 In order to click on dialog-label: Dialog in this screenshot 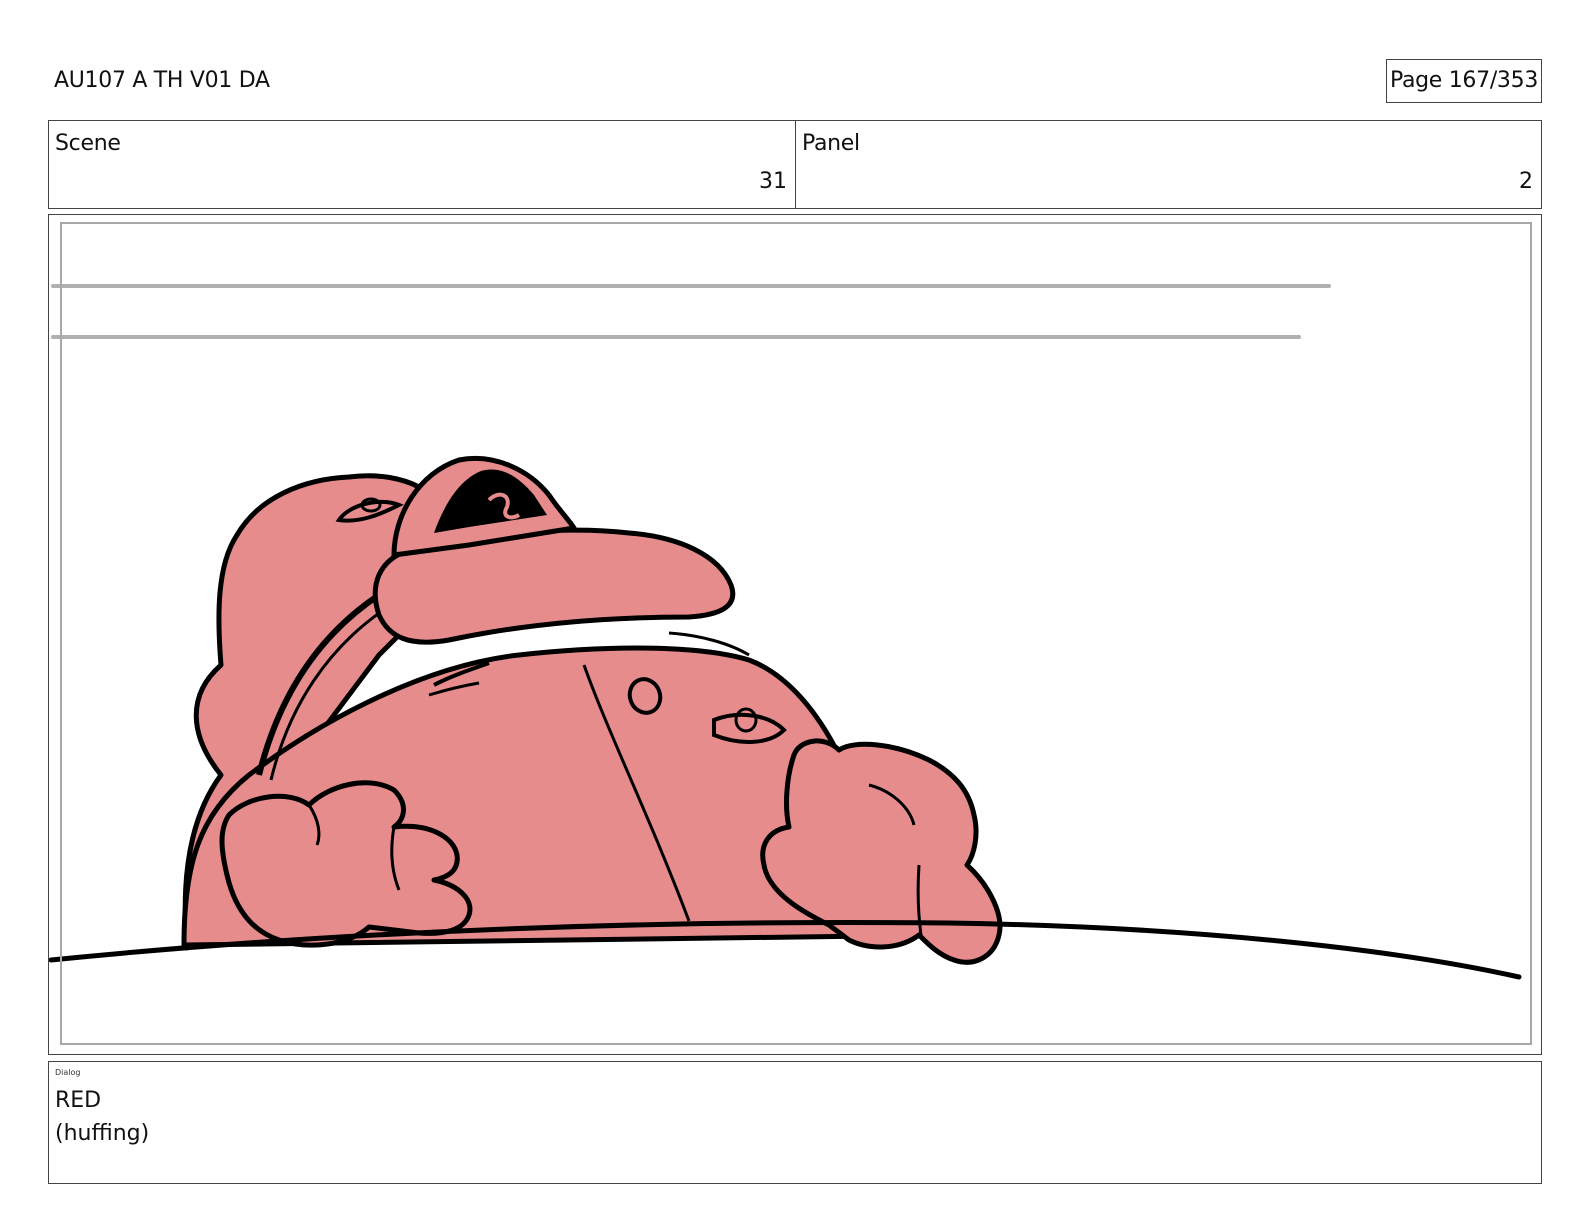, I will do `click(68, 1072)`.